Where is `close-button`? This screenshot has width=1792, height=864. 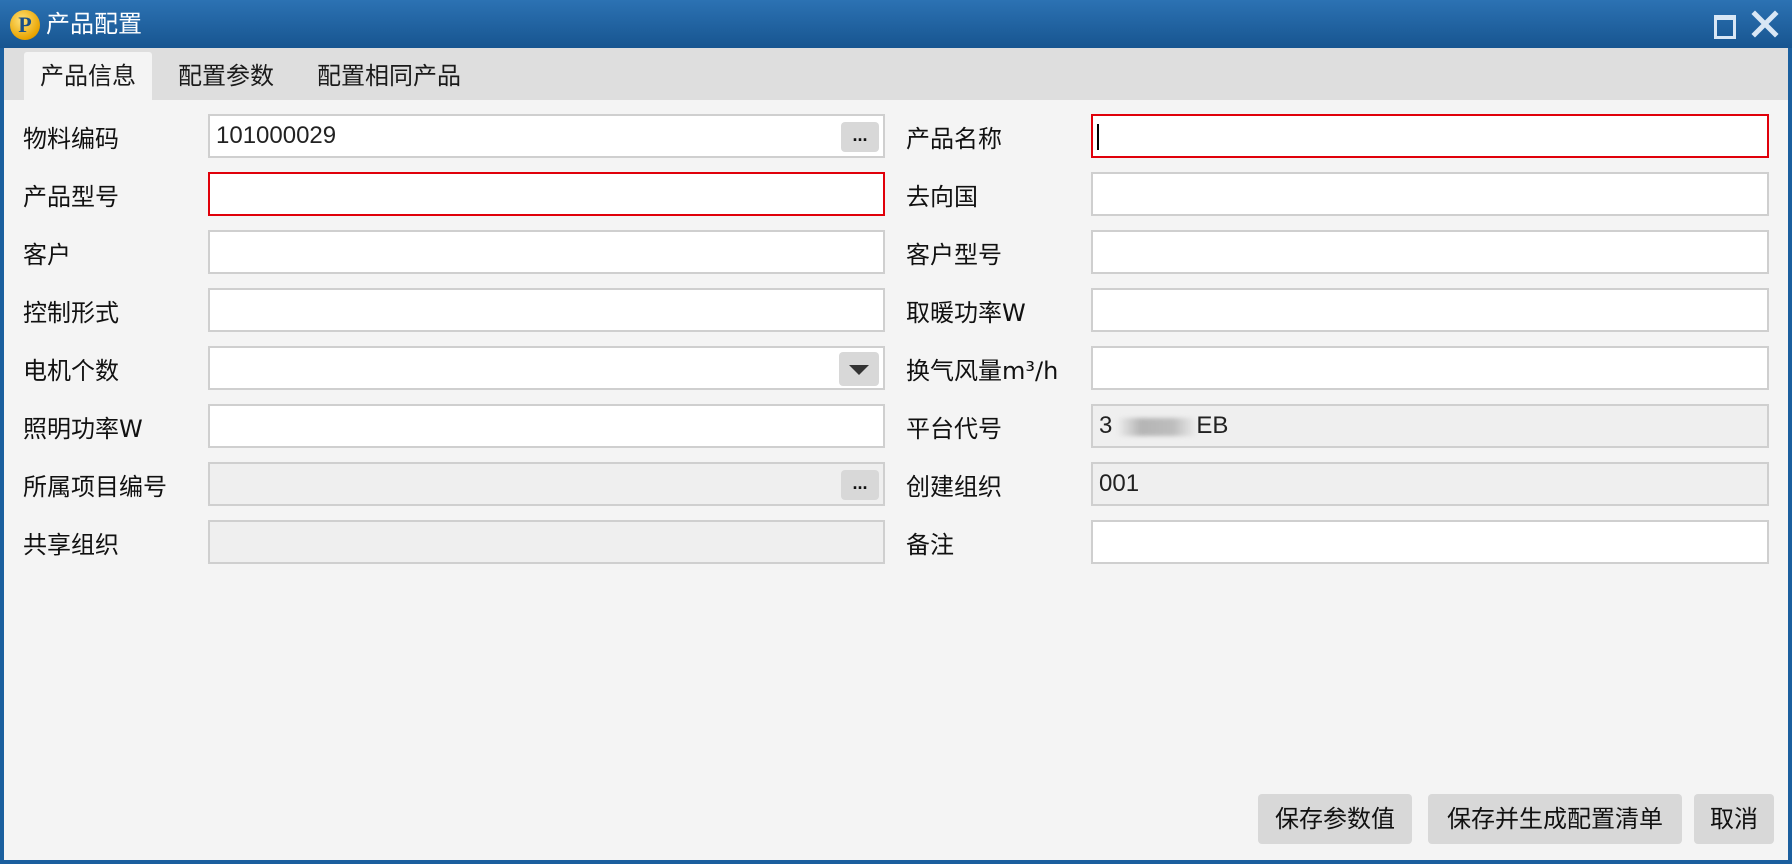
close-button is located at coordinates (1765, 24).